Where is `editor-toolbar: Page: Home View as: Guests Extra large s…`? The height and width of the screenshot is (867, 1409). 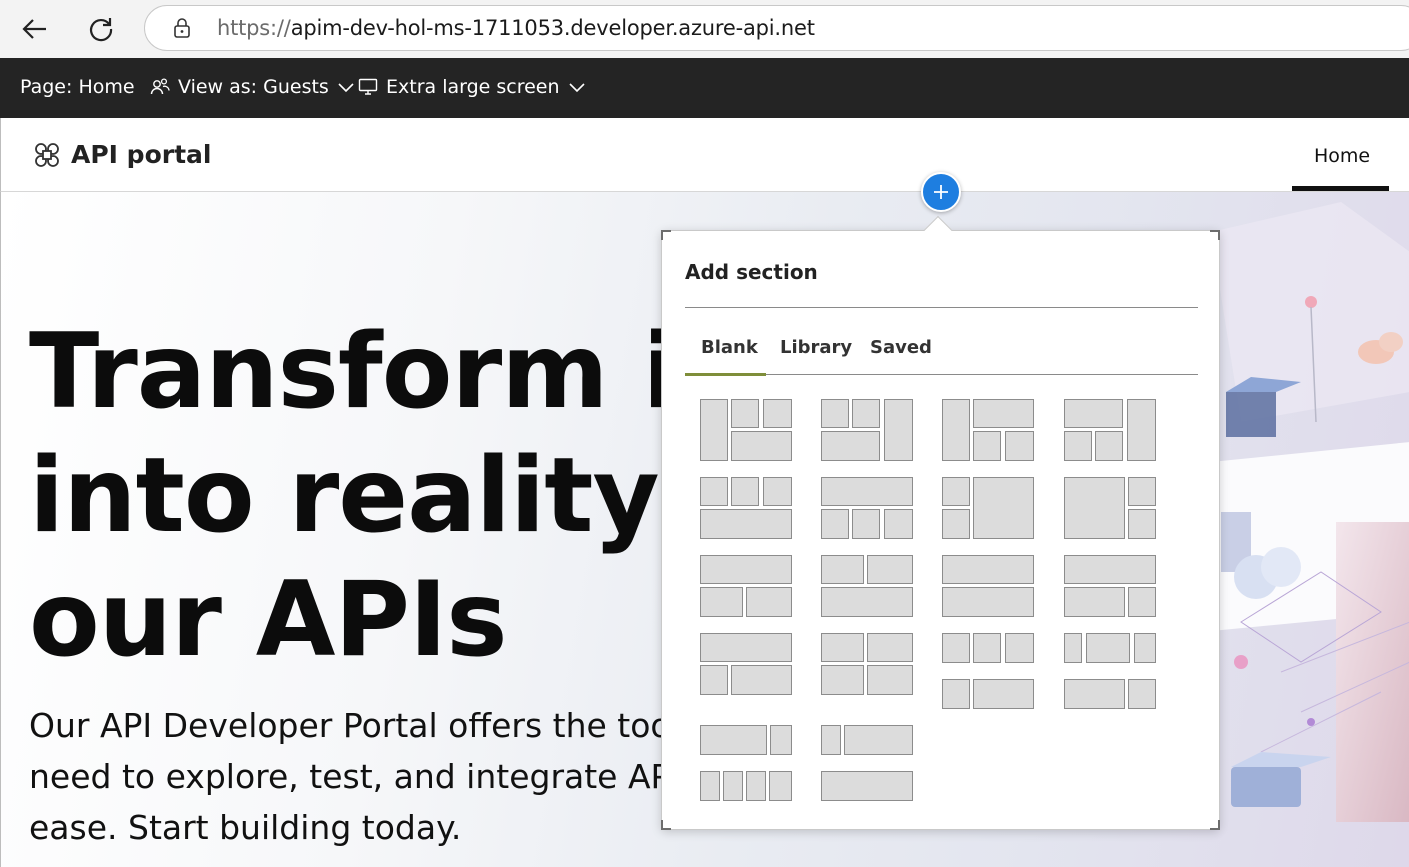 editor-toolbar: Page: Home View as: Guests Extra large s… is located at coordinates (704, 88).